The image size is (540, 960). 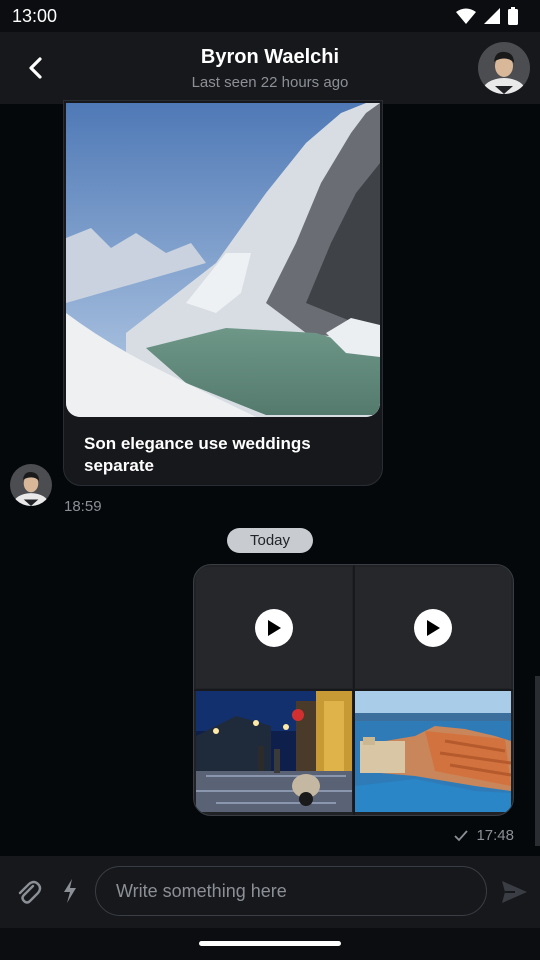 What do you see at coordinates (495, 835) in the screenshot?
I see `outgoing-message-time: 17:48` at bounding box center [495, 835].